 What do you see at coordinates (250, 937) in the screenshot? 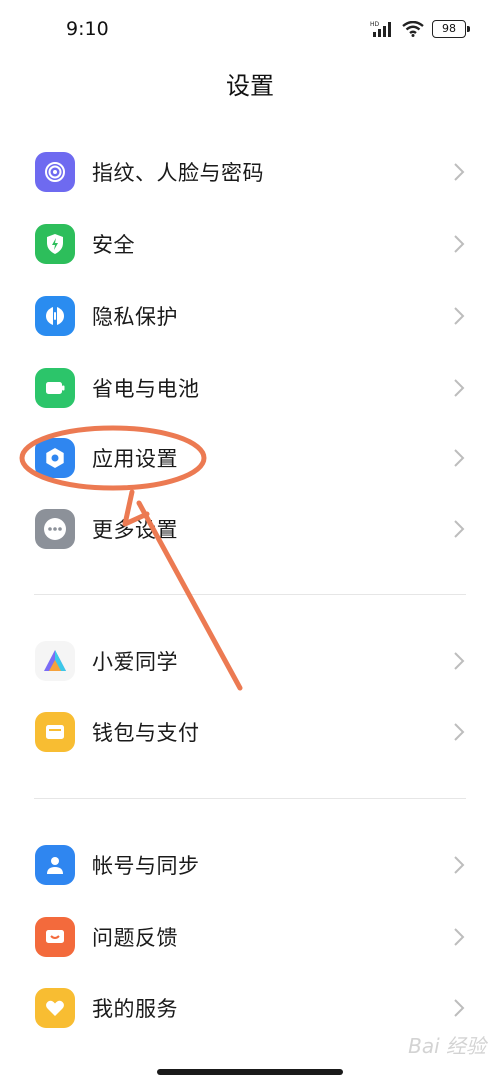
I see `settings-item-feedback: 问题反馈` at bounding box center [250, 937].